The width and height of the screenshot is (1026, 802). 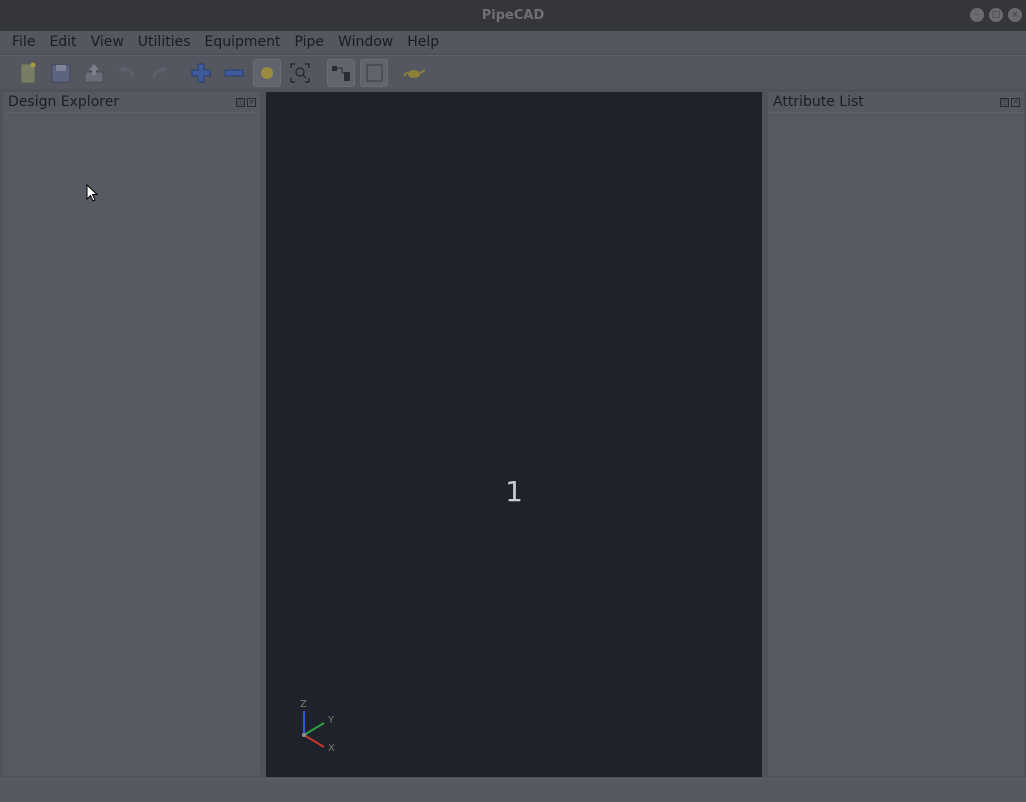 I want to click on window-title: PipeCAD, so click(x=513, y=15).